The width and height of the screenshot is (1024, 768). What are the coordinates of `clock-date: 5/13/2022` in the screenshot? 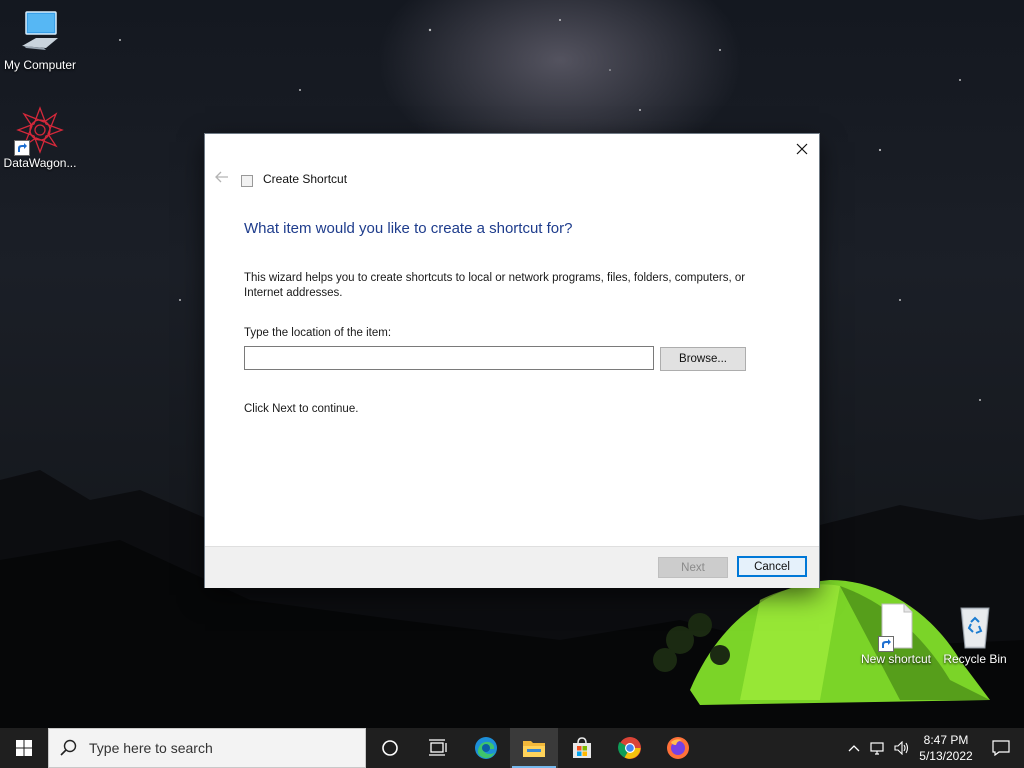 It's located at (946, 756).